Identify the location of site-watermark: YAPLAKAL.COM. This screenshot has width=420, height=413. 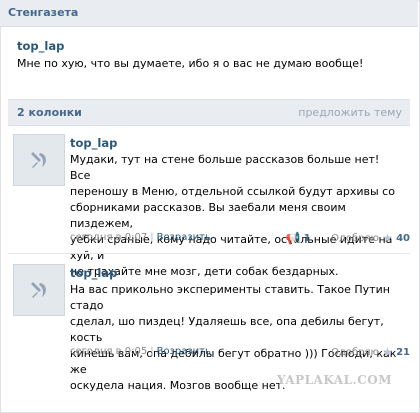
(334, 380).